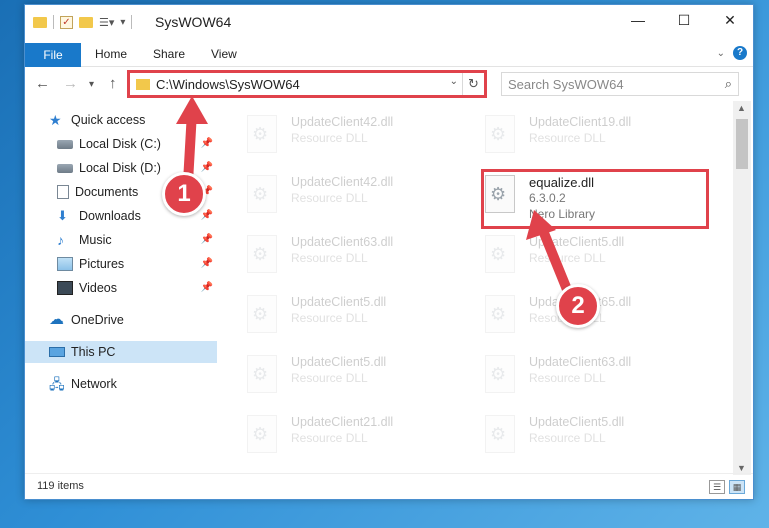 Image resolution: width=769 pixels, height=528 pixels. What do you see at coordinates (184, 194) in the screenshot?
I see `callout-badge-1: 1` at bounding box center [184, 194].